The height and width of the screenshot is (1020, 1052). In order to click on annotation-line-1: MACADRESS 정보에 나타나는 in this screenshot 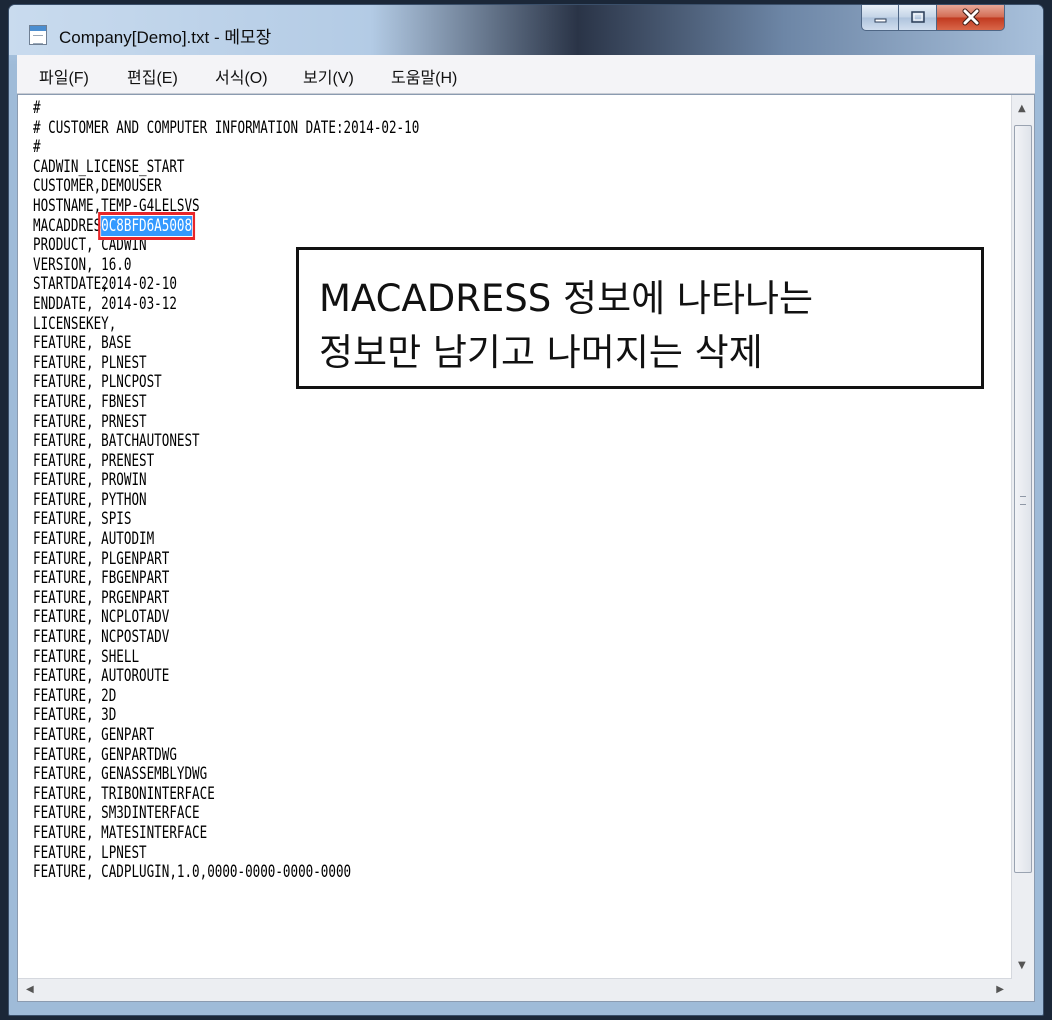, I will do `click(566, 298)`.